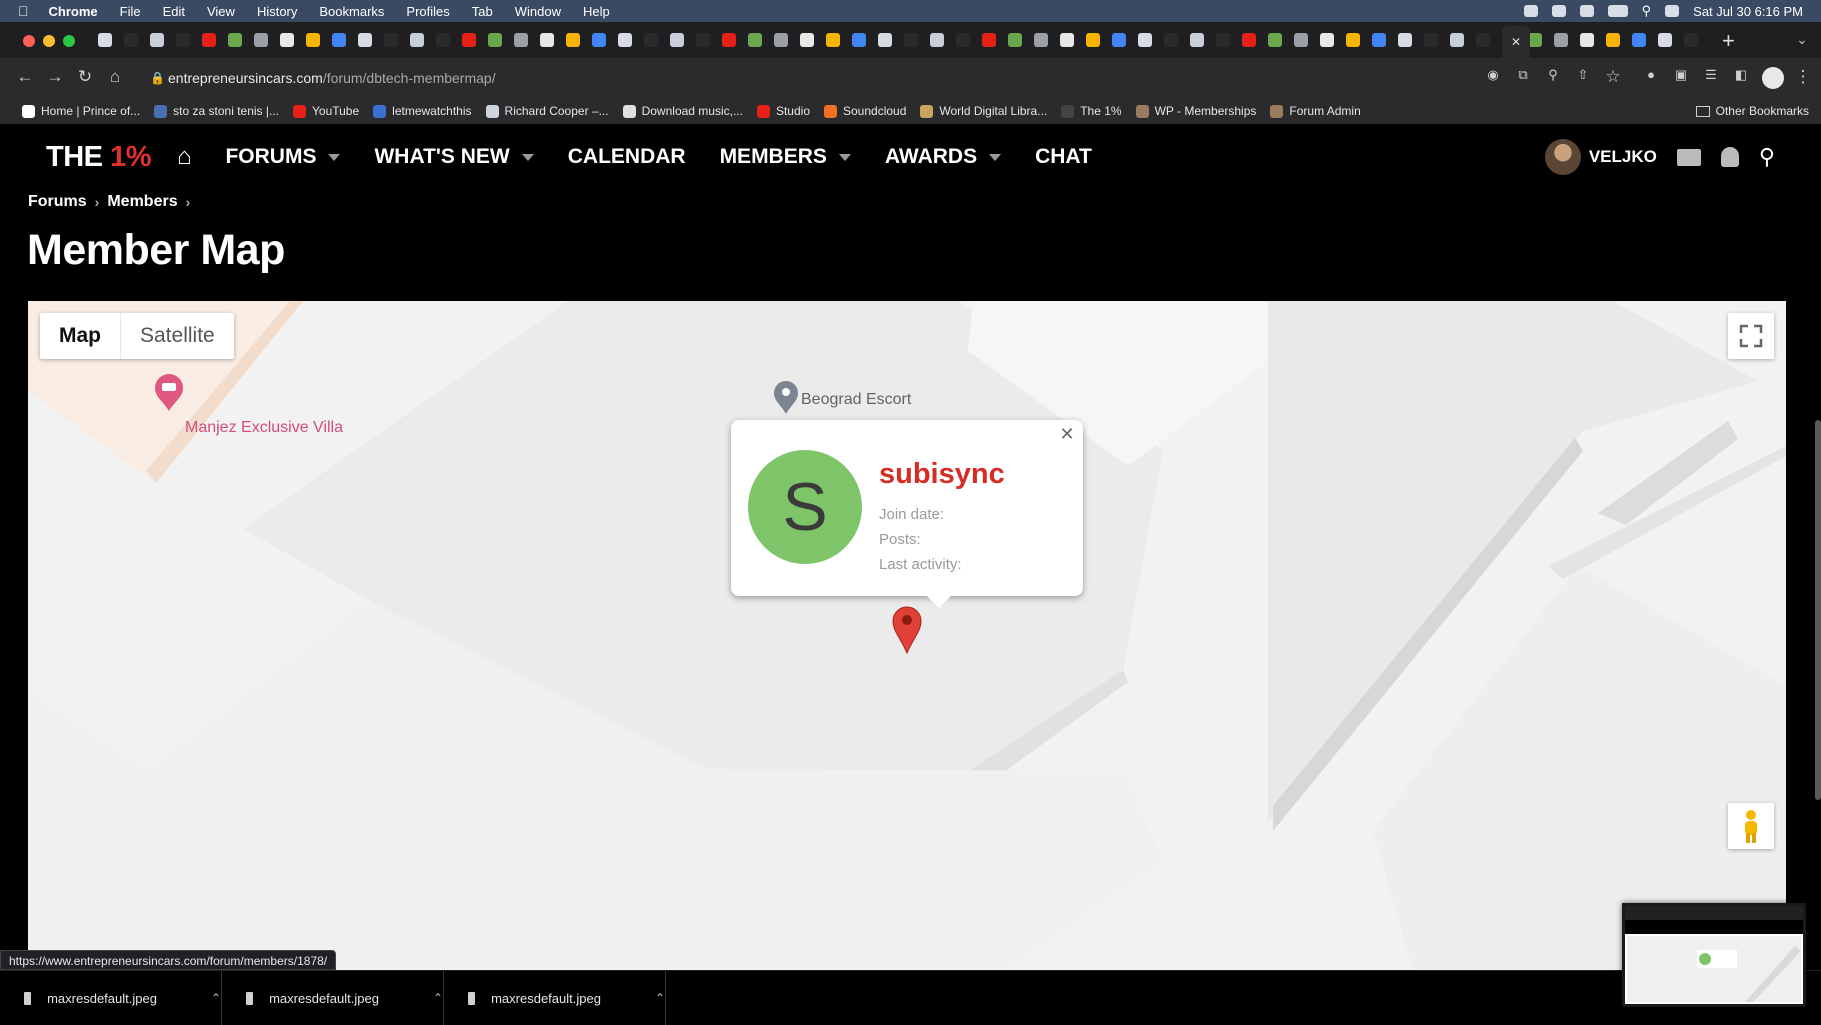 The width and height of the screenshot is (1821, 1025). I want to click on other-bookmarks: Other Bookmarks, so click(1752, 111).